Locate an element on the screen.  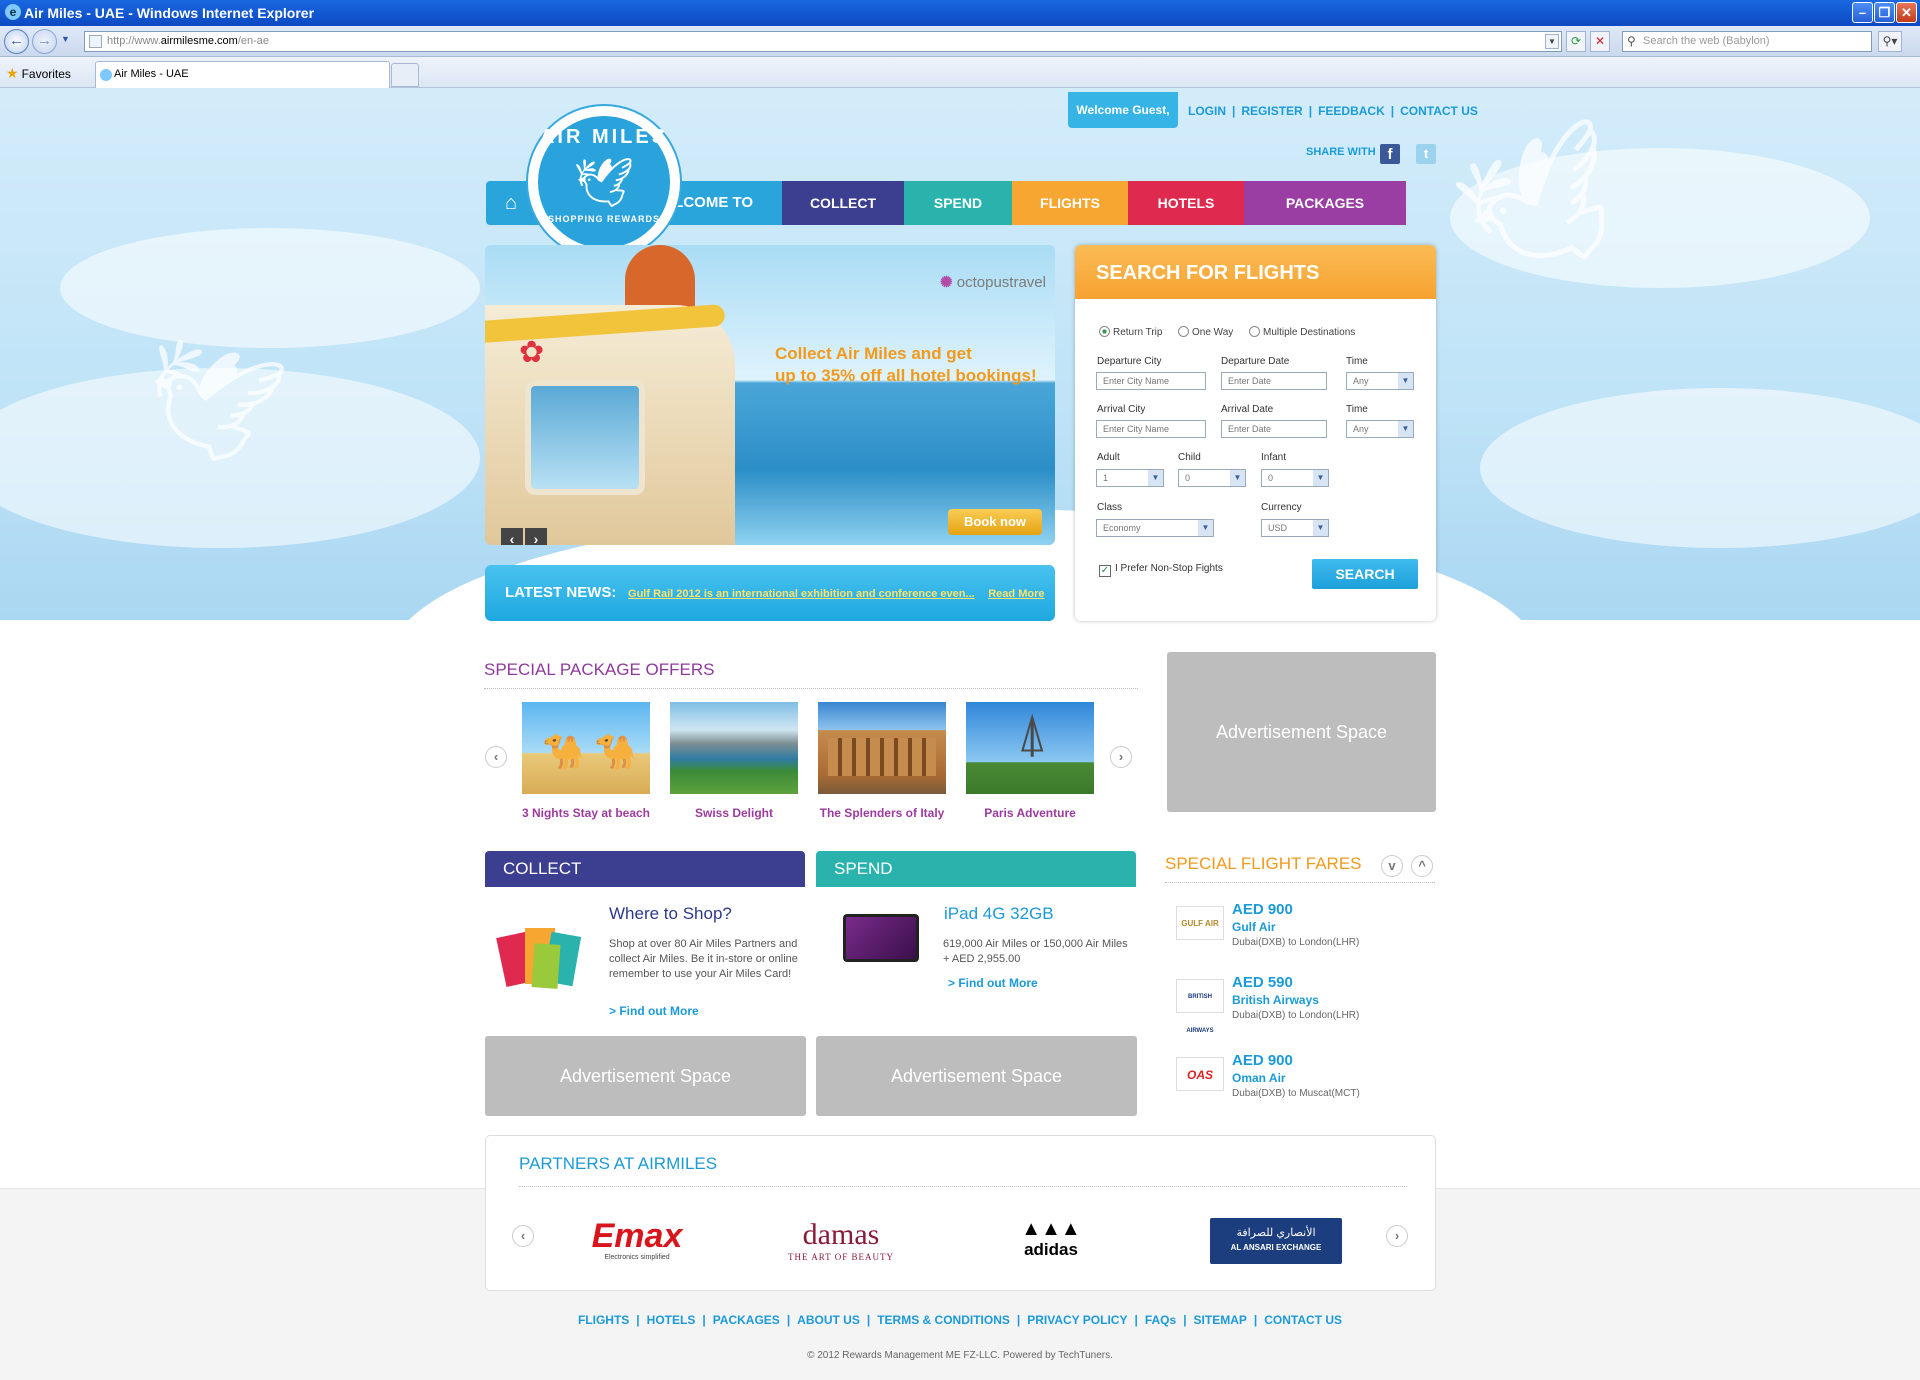
facebook-icon: f is located at coordinates (1390, 154).